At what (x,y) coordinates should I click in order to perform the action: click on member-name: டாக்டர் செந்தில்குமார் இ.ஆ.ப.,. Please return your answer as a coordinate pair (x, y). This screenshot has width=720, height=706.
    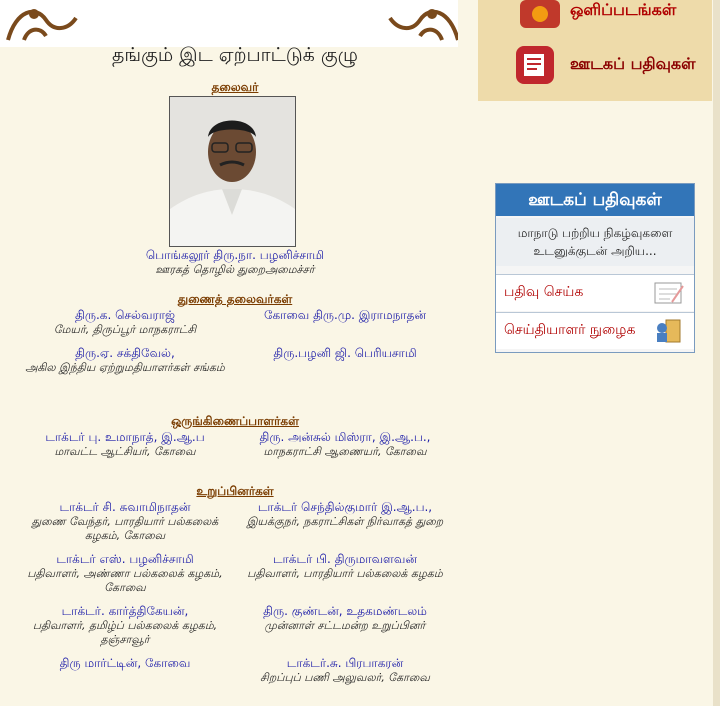
    Looking at the image, I should click on (345, 507).